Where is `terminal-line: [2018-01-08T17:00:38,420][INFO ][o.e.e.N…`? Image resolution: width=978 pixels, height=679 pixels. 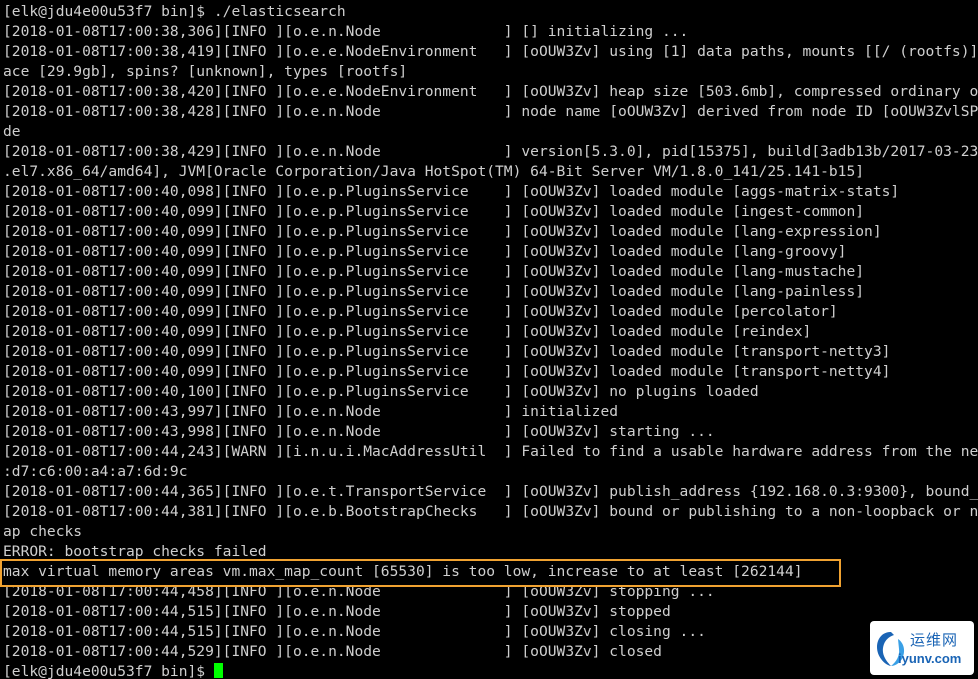 terminal-line: [2018-01-08T17:00:38,420][INFO ][o.e.e.N… is located at coordinates (490, 91).